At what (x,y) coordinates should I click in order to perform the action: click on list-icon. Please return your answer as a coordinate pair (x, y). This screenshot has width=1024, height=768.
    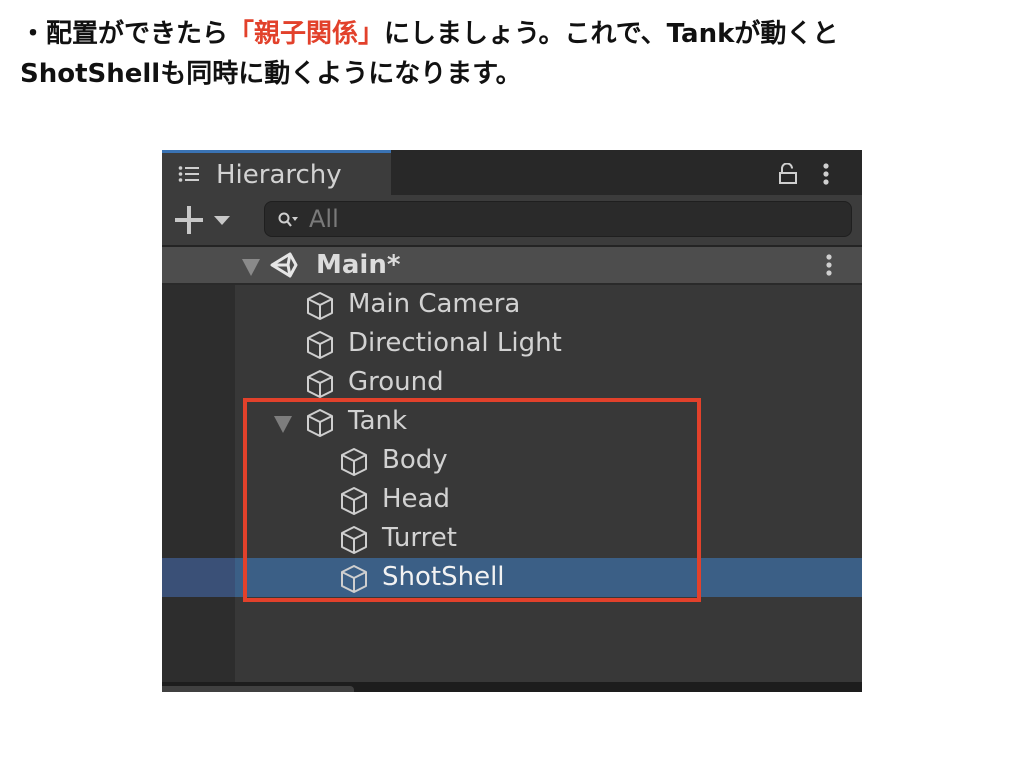
    Looking at the image, I should click on (188, 174).